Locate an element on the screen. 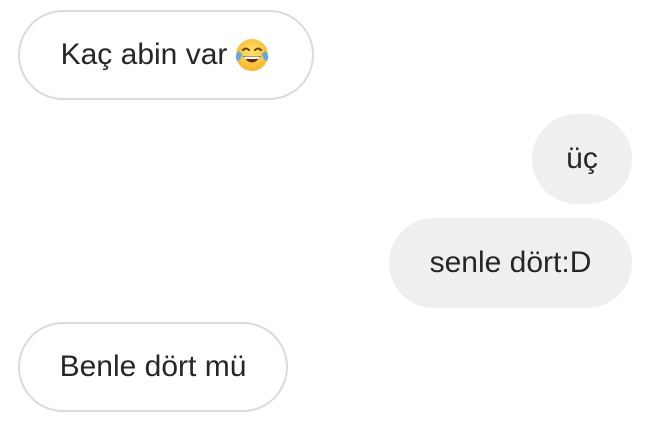 The height and width of the screenshot is (436, 647). message-bubble-outgoing: üç is located at coordinates (582, 159).